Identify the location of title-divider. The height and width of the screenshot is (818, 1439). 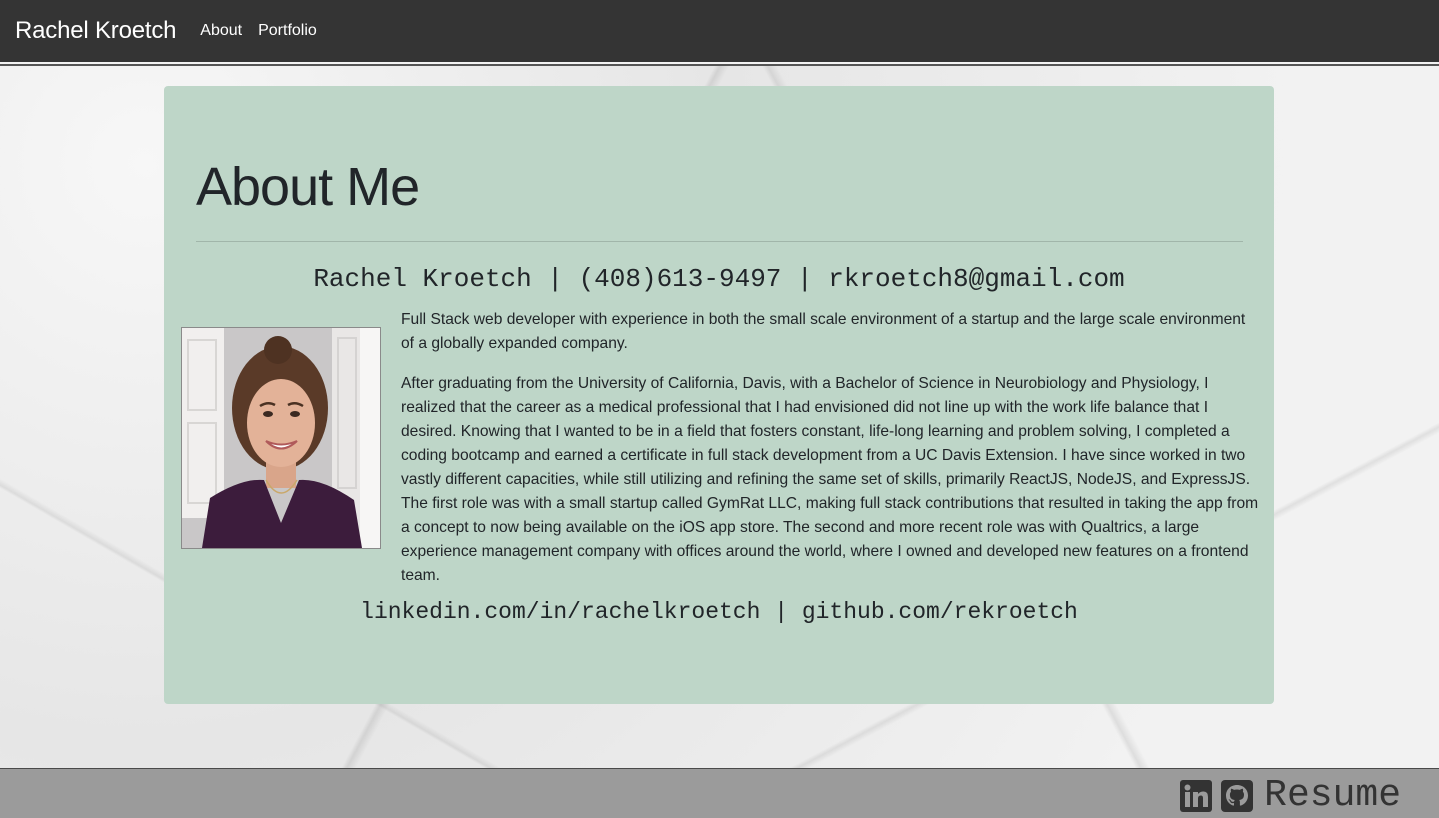
(719, 241).